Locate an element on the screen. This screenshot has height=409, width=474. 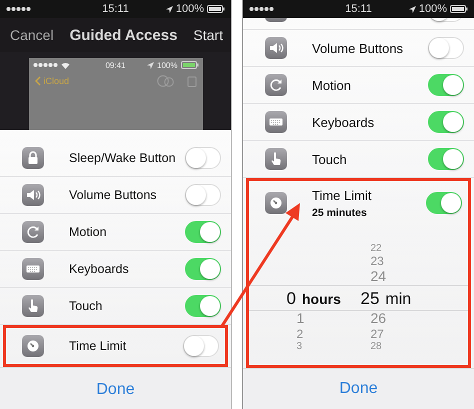
picker-value: 24 is located at coordinates (373, 276).